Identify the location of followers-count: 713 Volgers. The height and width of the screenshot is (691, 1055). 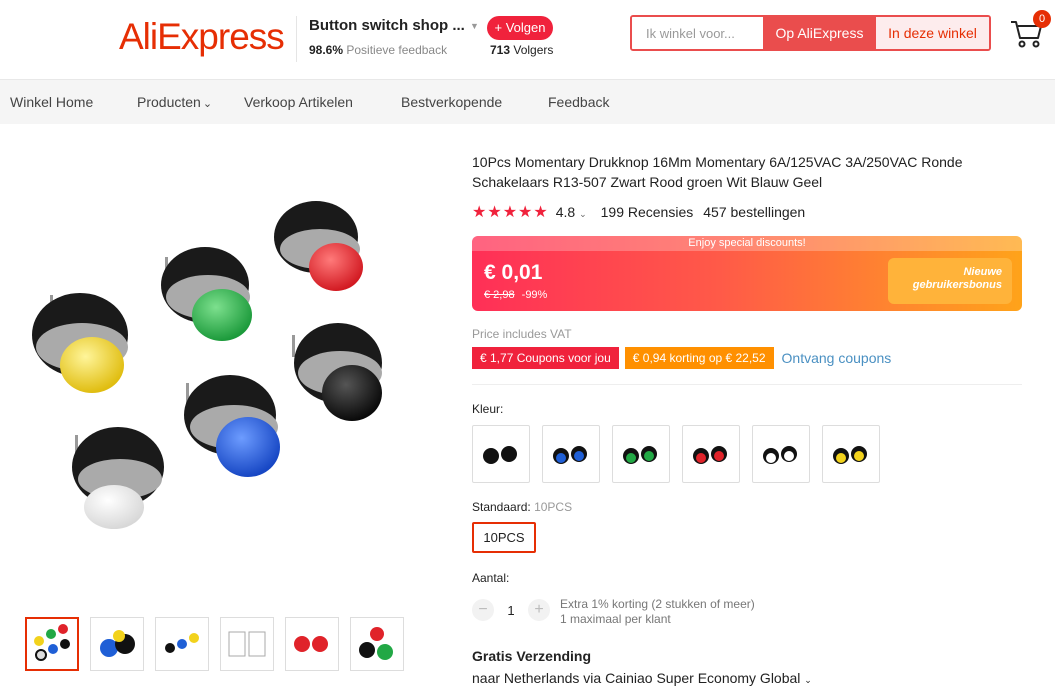
(521, 50).